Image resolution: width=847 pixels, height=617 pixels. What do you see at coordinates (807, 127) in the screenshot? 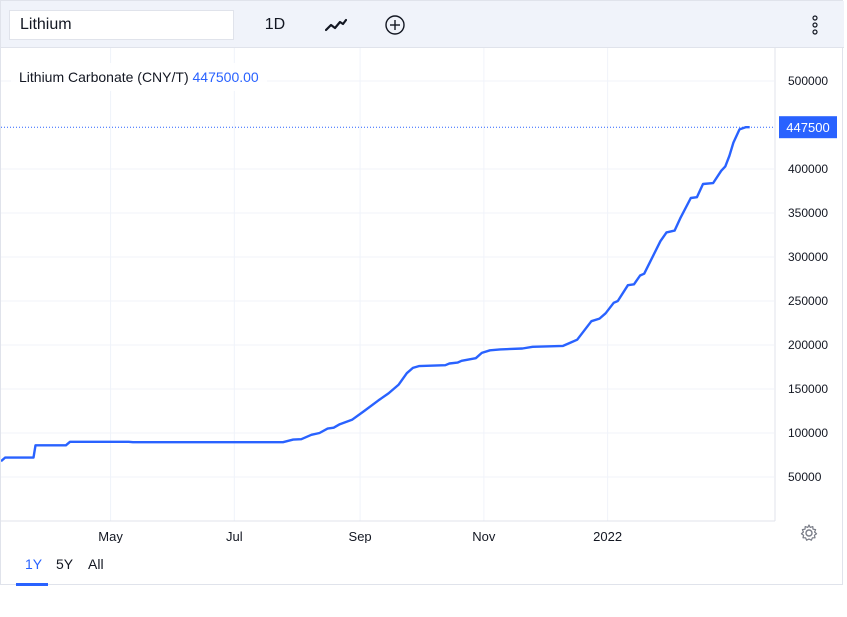
I see `last-price-label: 447500` at bounding box center [807, 127].